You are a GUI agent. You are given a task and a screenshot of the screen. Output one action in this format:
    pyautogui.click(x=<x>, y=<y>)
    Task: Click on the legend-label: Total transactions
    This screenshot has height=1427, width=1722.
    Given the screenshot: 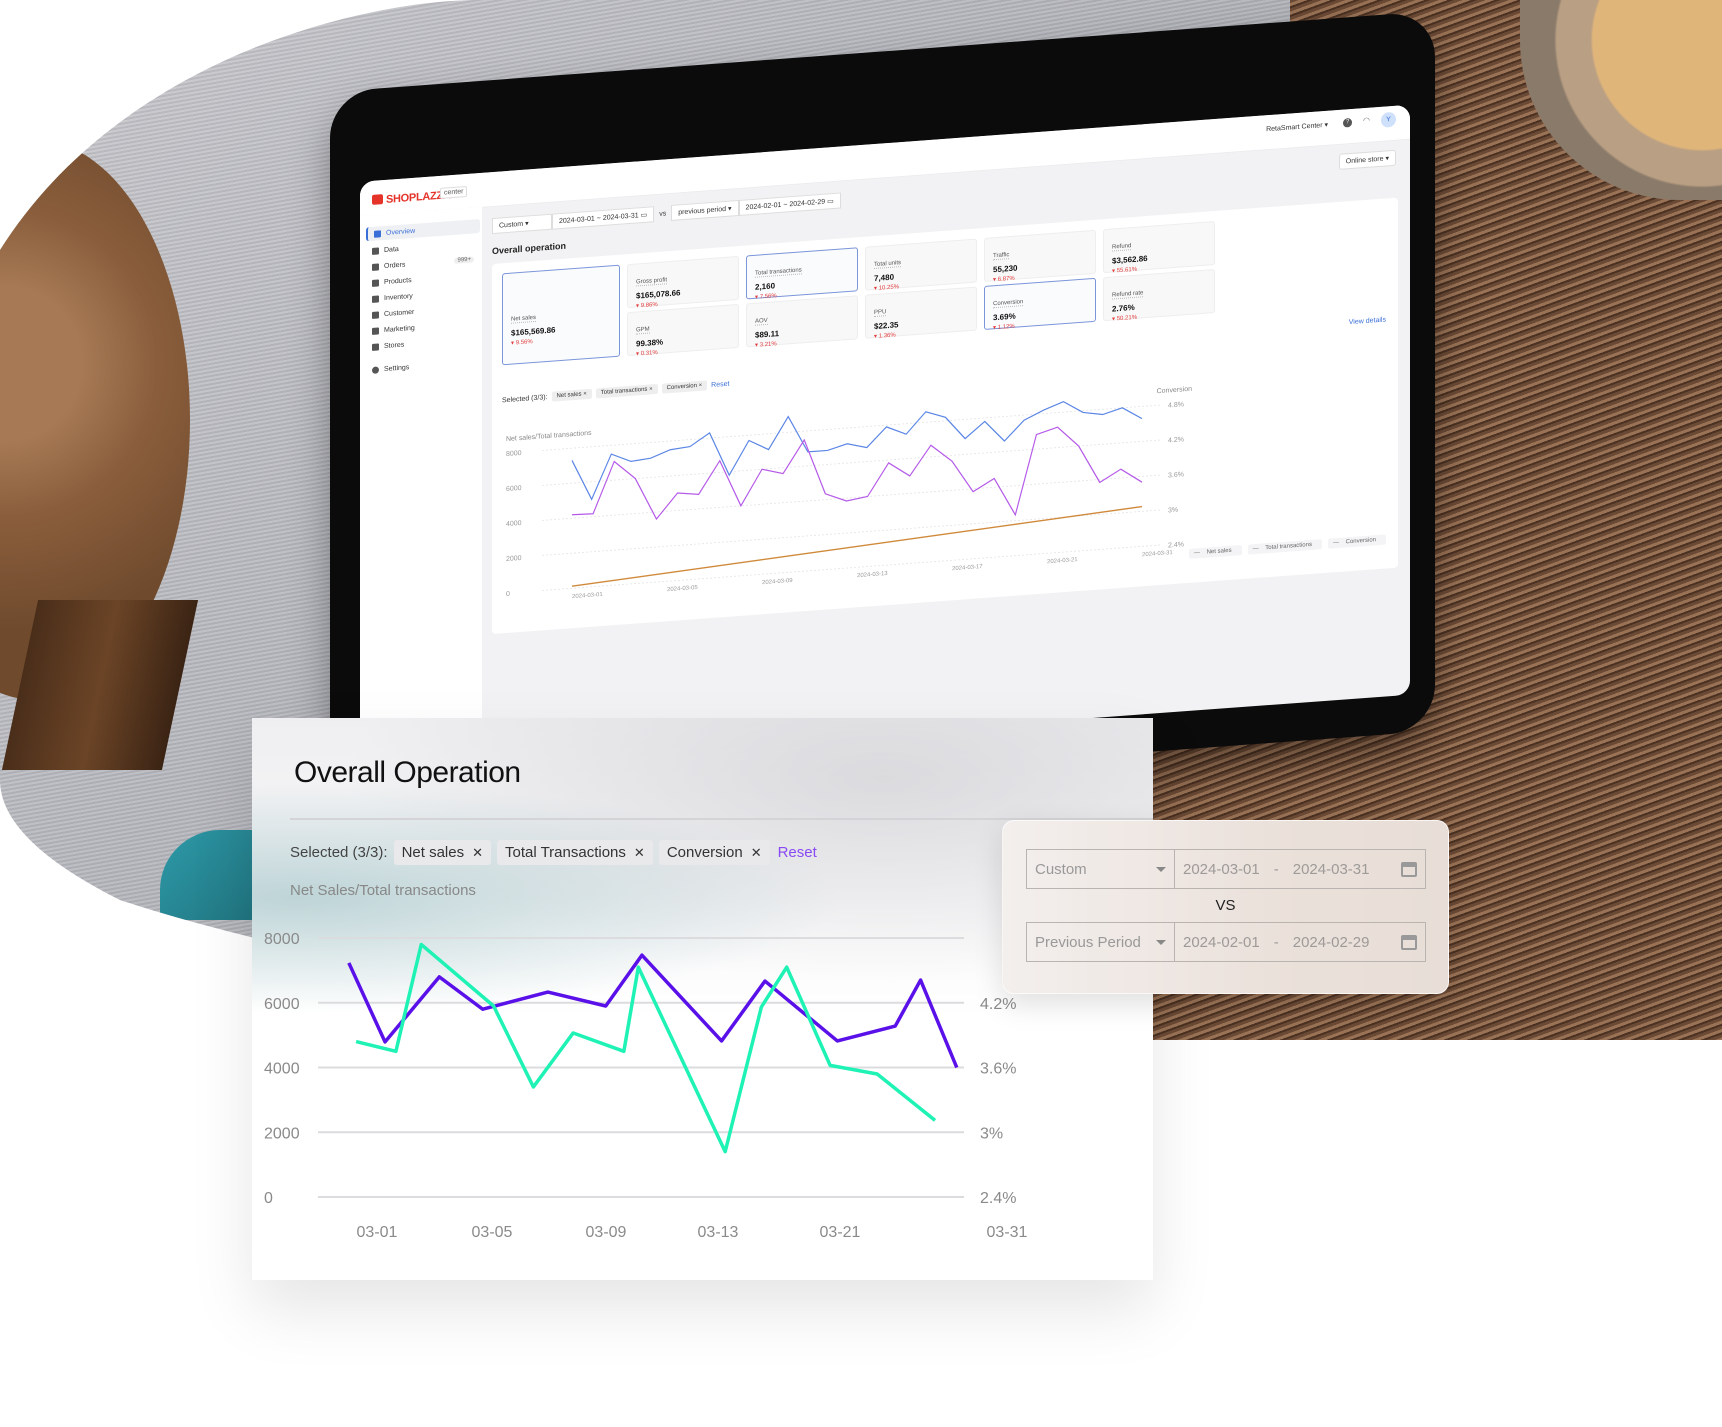 What is the action you would take?
    pyautogui.click(x=1288, y=547)
    